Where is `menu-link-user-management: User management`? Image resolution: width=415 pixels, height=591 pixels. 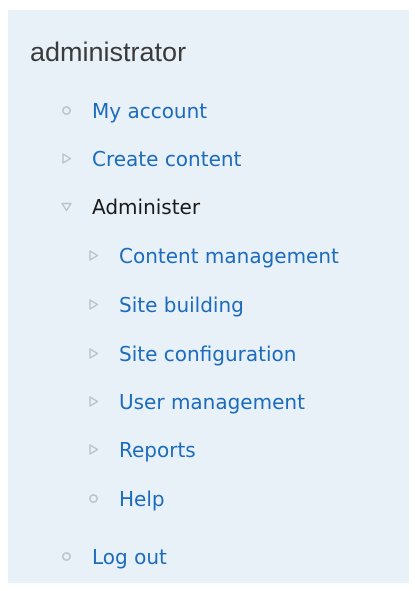
menu-link-user-management: User management is located at coordinates (212, 402).